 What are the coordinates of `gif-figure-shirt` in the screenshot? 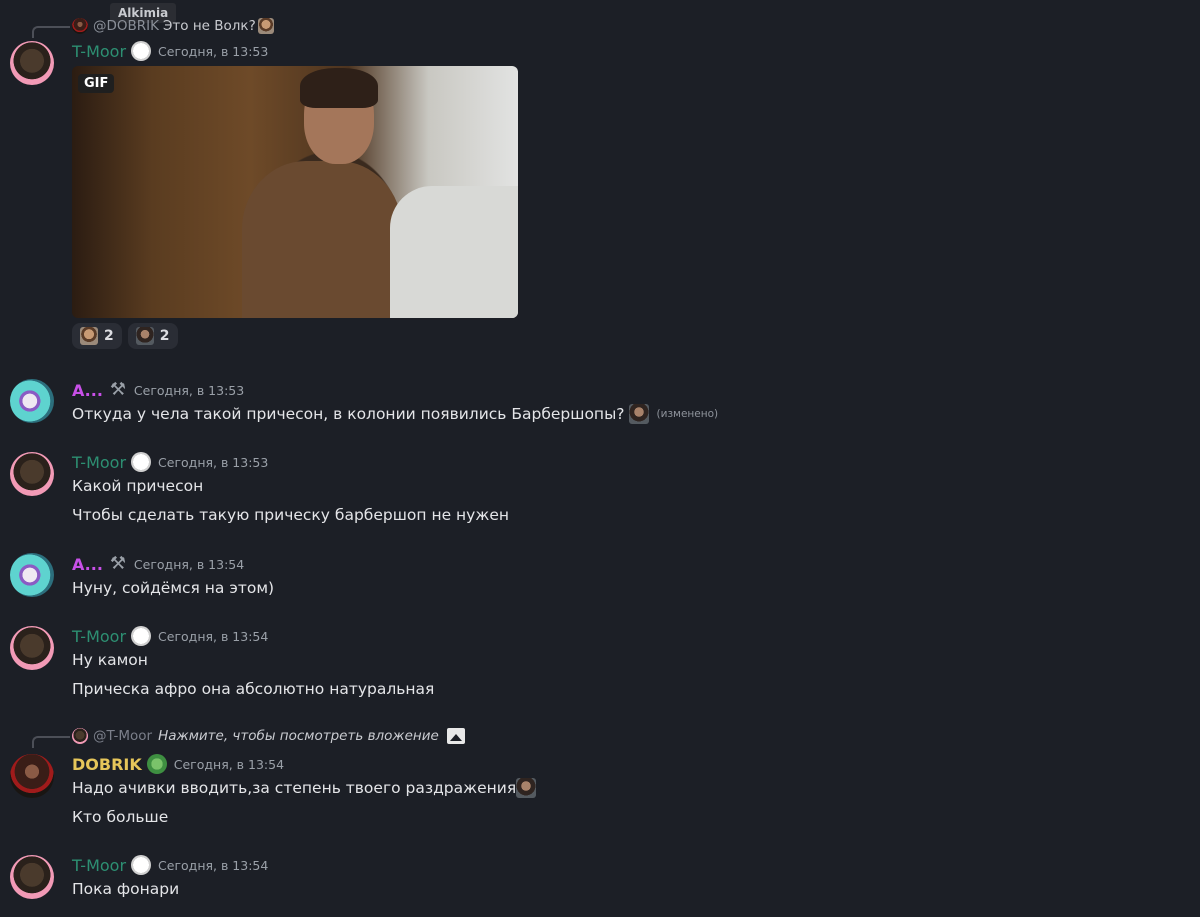 It's located at (454, 252).